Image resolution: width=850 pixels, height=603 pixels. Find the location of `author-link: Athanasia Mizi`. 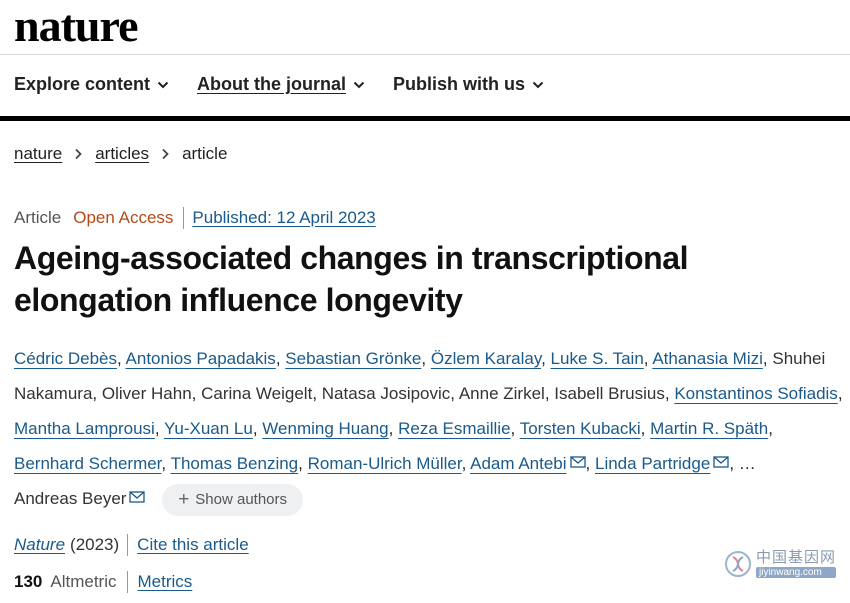

author-link: Athanasia Mizi is located at coordinates (707, 358).